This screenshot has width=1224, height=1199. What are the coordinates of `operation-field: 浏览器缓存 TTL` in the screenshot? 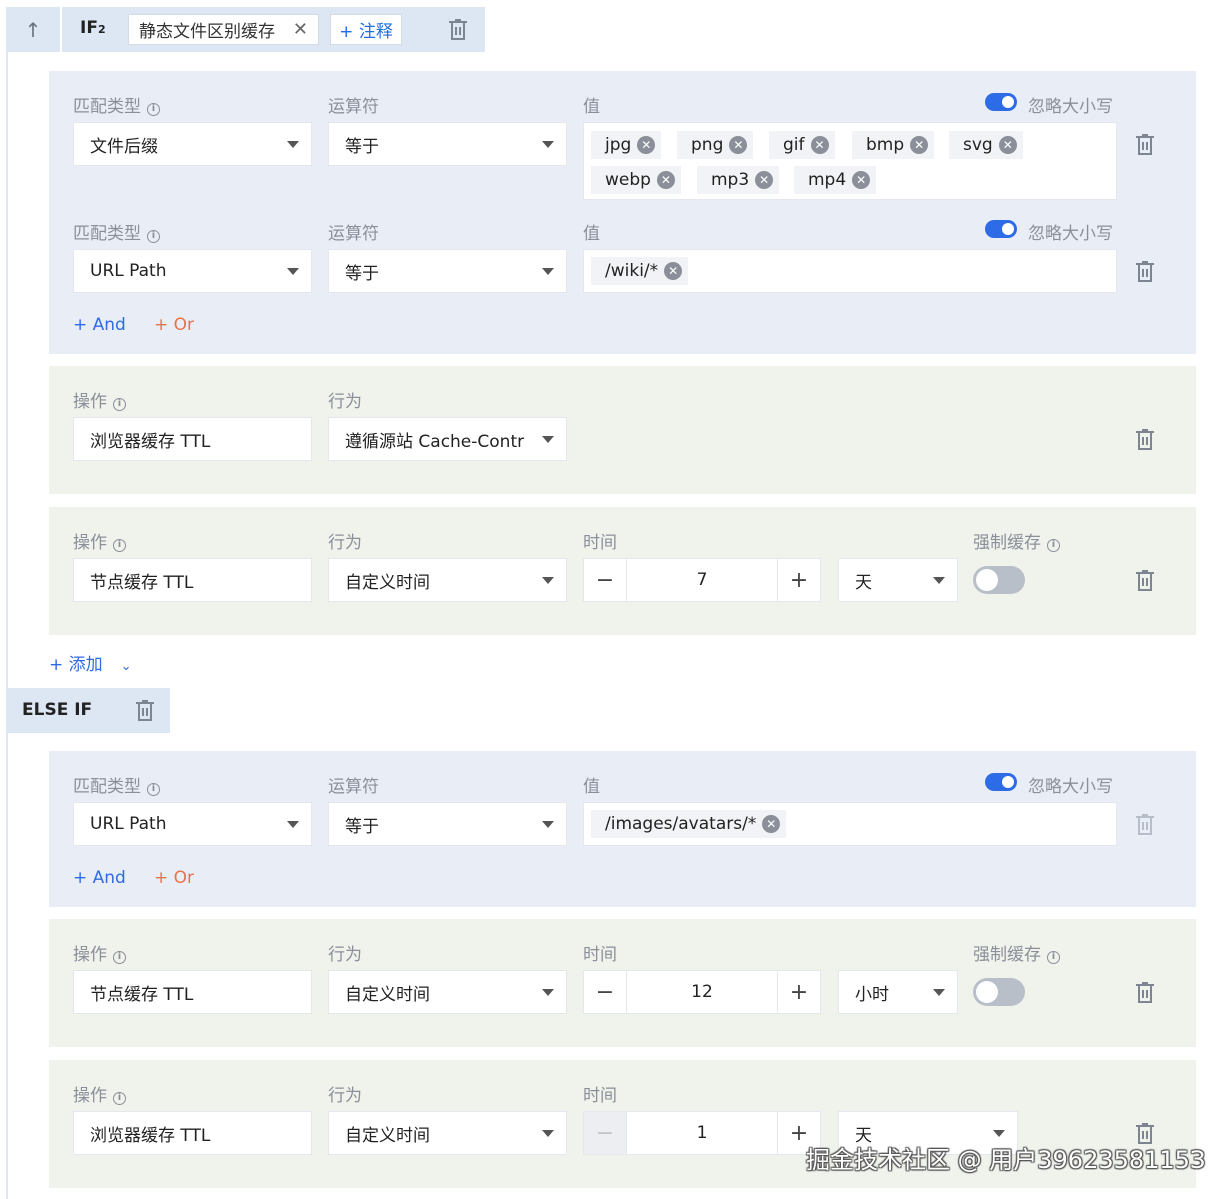 It's located at (192, 439).